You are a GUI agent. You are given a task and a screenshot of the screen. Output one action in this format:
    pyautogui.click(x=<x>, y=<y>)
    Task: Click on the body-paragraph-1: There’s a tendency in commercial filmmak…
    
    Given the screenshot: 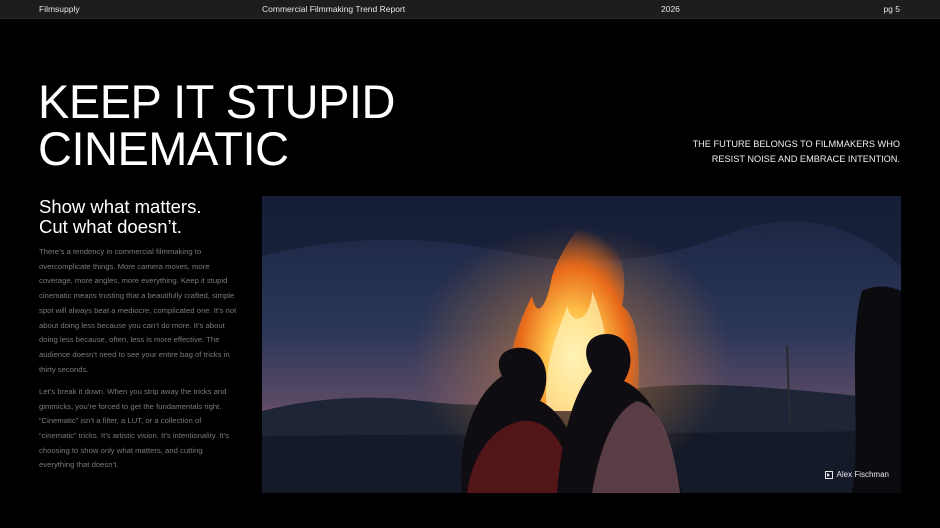 What is the action you would take?
    pyautogui.click(x=138, y=310)
    